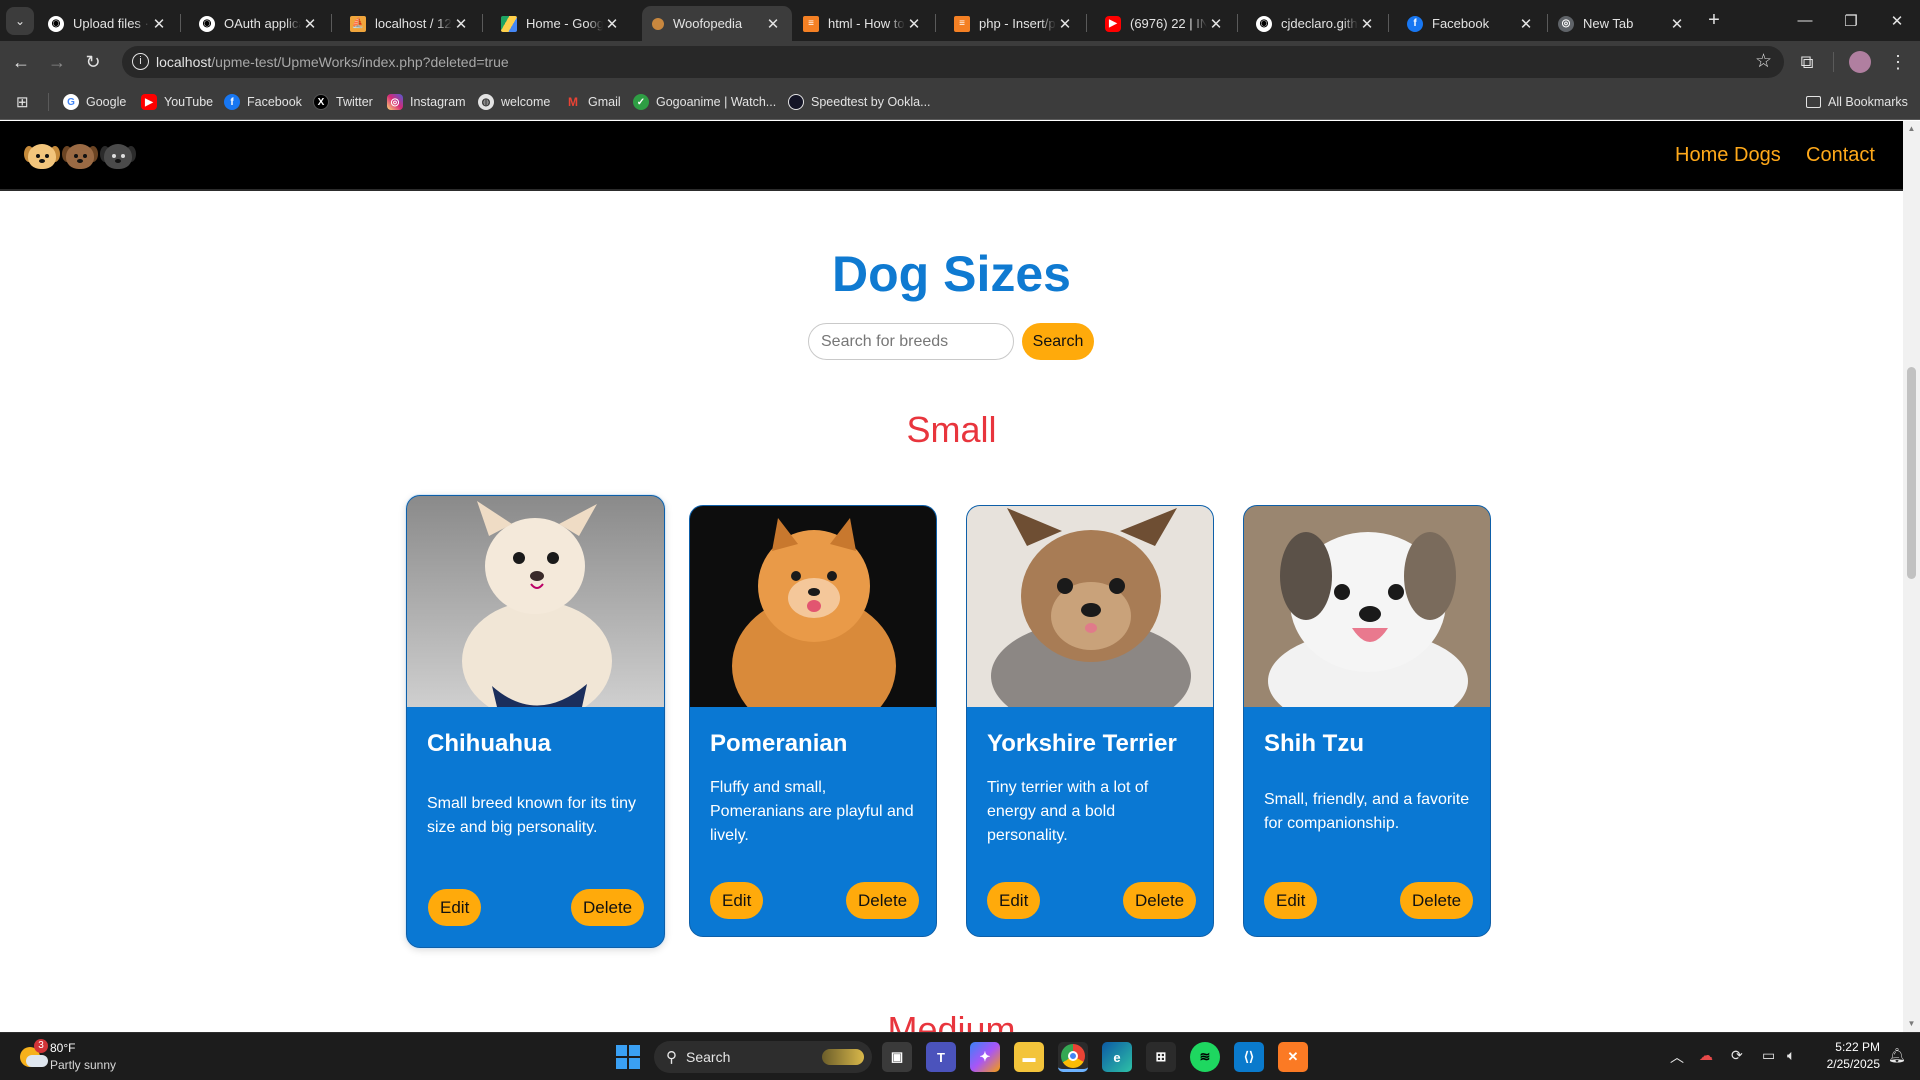 The height and width of the screenshot is (1080, 1920). What do you see at coordinates (1844, 1064) in the screenshot?
I see `clock-date: 2/25/2025` at bounding box center [1844, 1064].